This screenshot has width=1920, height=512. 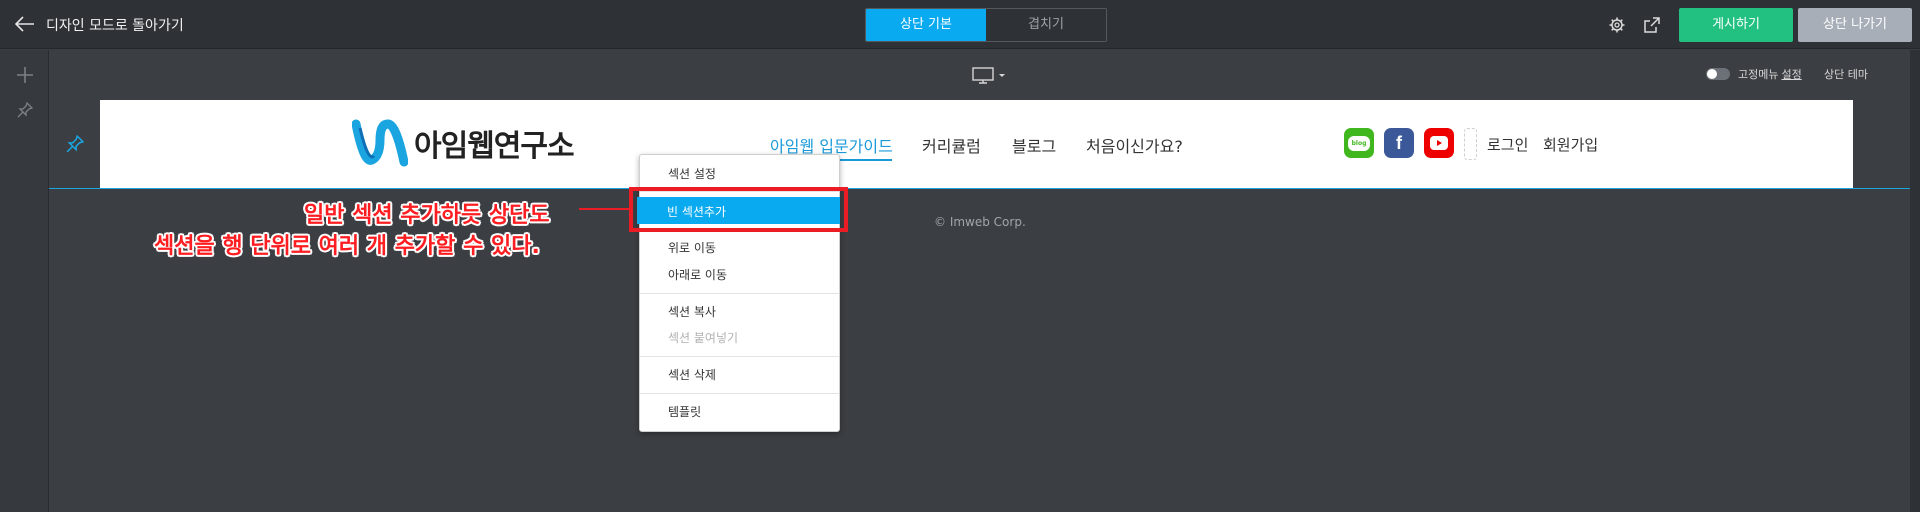 I want to click on header-mode-tabs: 상단 기본 겹치기, so click(x=986, y=25).